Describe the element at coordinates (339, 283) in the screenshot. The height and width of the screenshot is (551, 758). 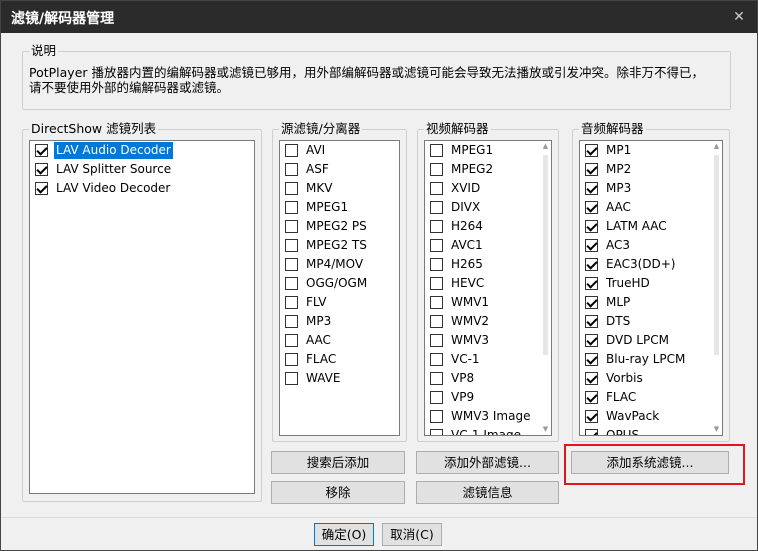
I see `source-filter-item: OGG/OGM` at that location.